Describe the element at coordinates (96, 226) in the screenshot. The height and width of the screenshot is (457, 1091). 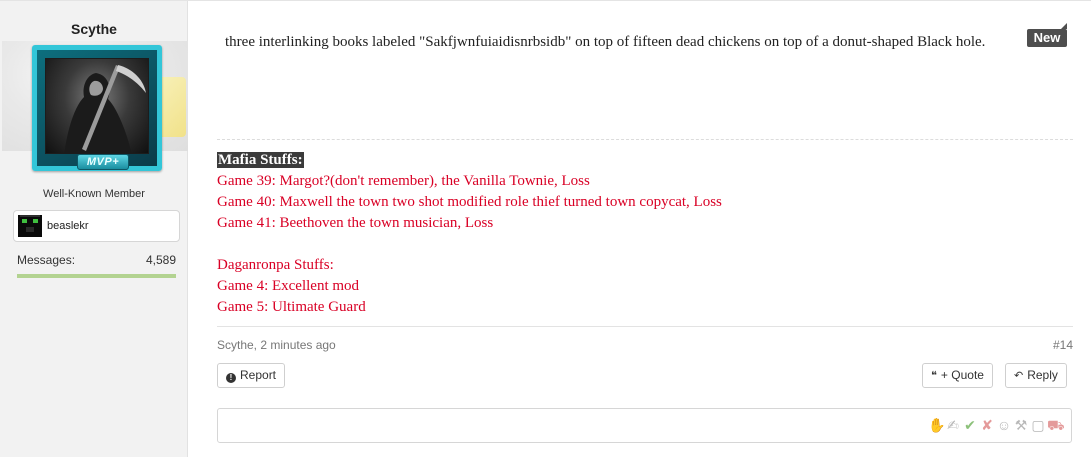
I see `linked-account: beaslekr` at that location.